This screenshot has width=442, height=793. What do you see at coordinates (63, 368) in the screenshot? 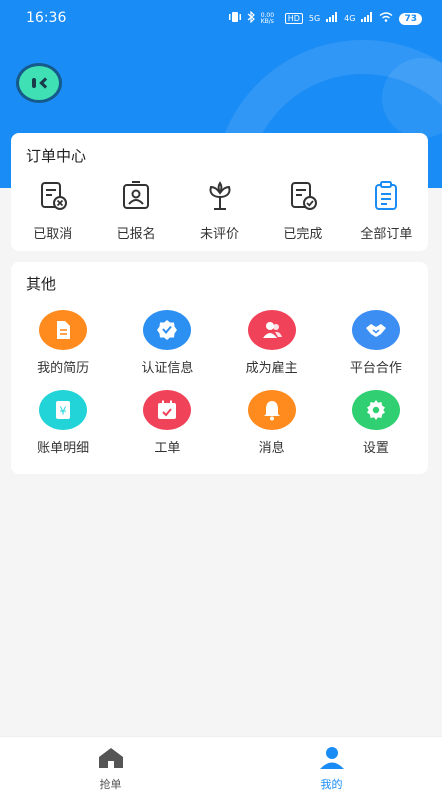
I see `grid-item-label: 我的简历` at bounding box center [63, 368].